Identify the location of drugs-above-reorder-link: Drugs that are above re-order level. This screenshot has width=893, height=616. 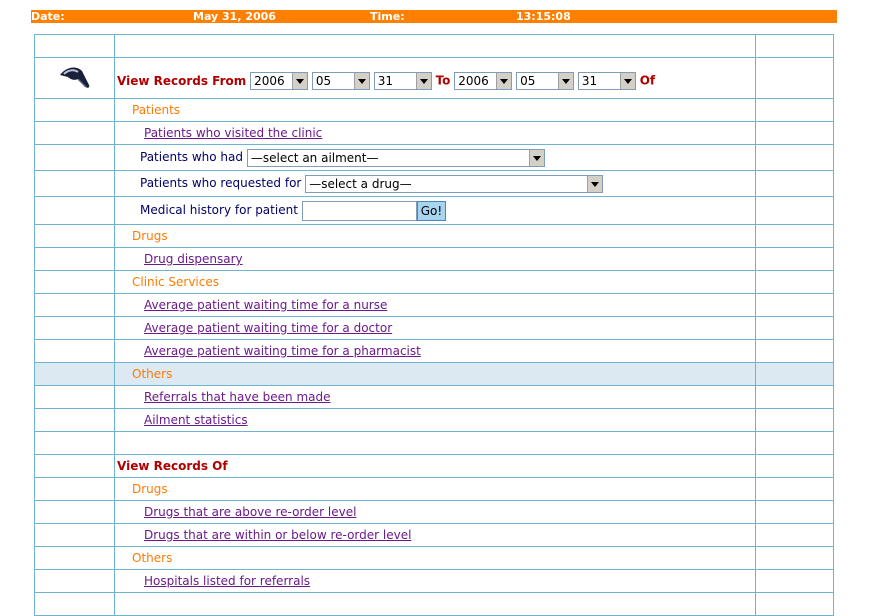
(236, 512).